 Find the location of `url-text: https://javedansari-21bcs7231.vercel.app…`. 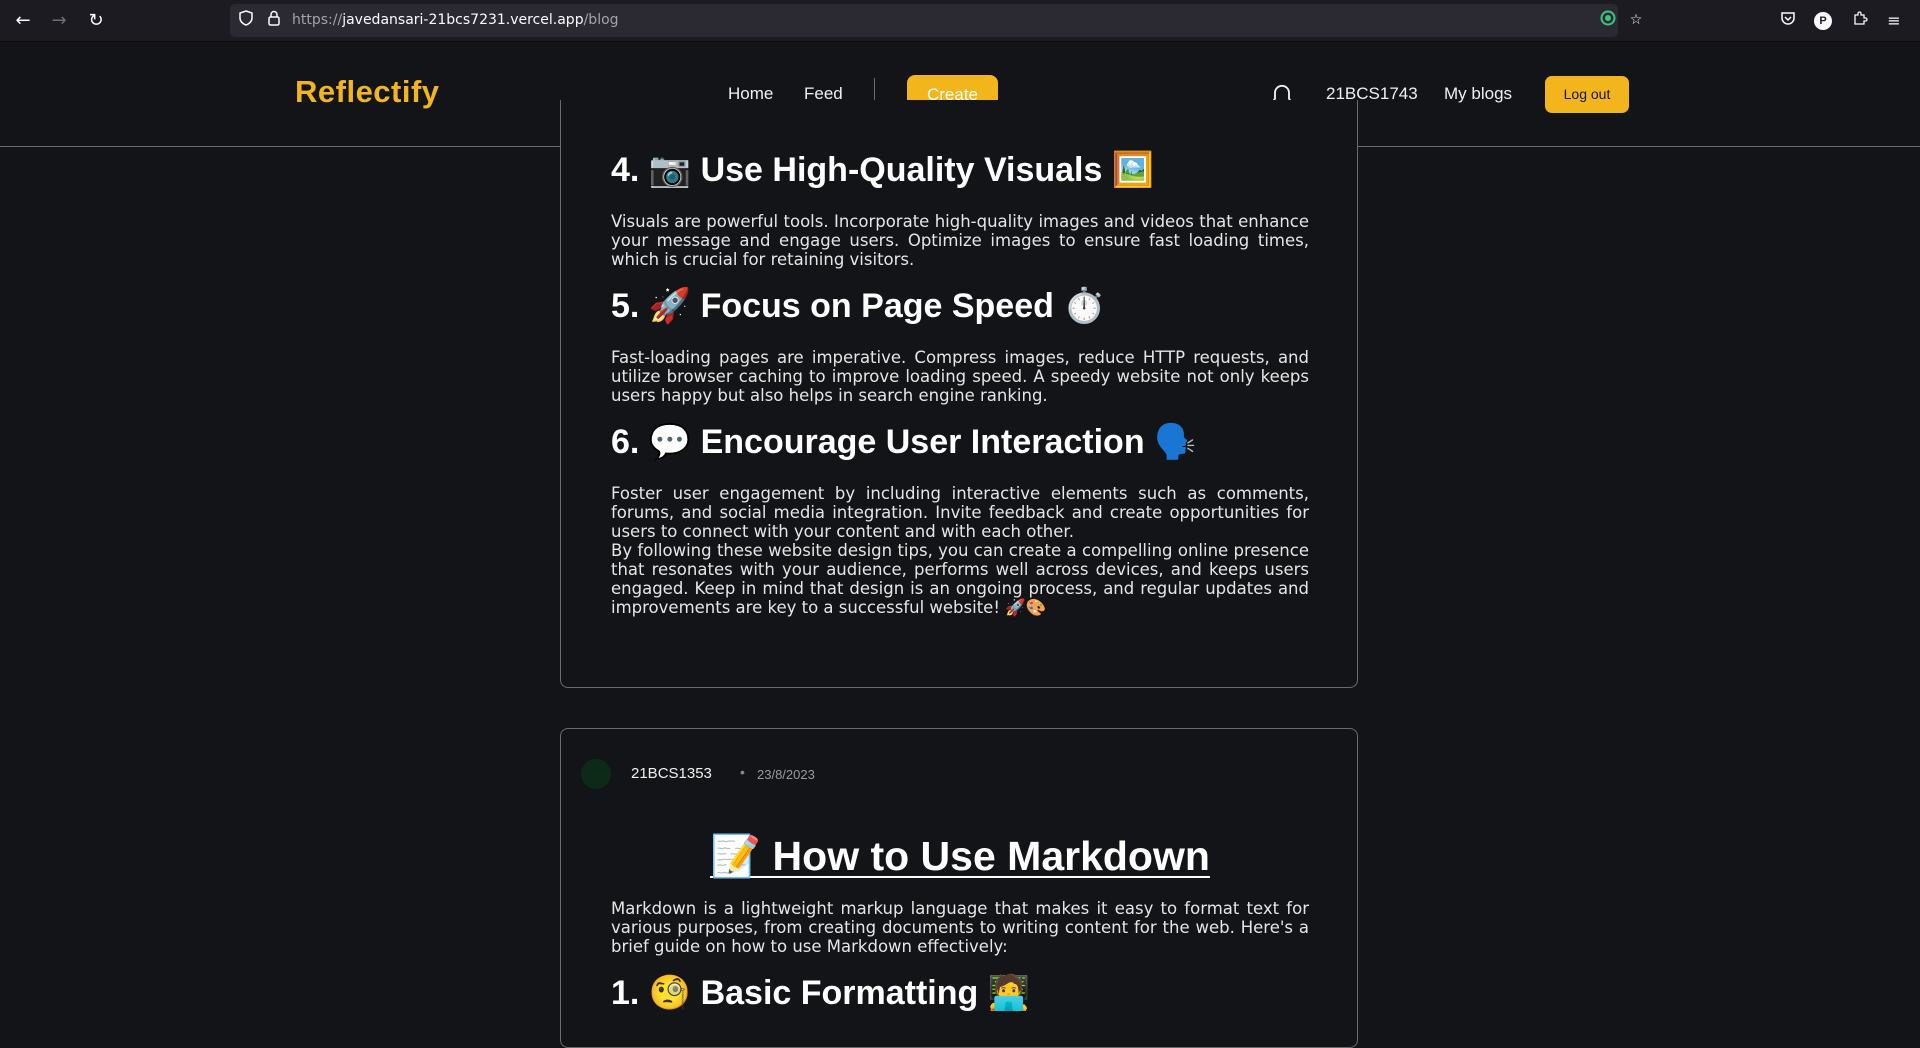

url-text: https://javedansari-21bcs7231.vercel.app… is located at coordinates (455, 20).